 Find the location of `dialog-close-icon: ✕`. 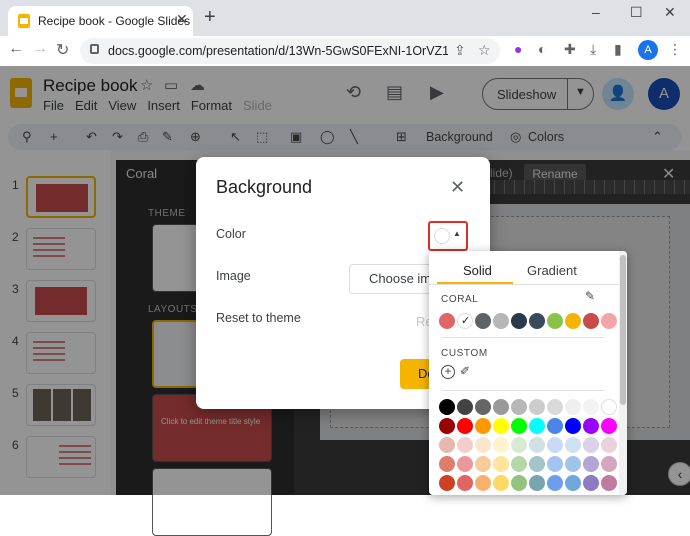

dialog-close-icon: ✕ is located at coordinates (457, 187).